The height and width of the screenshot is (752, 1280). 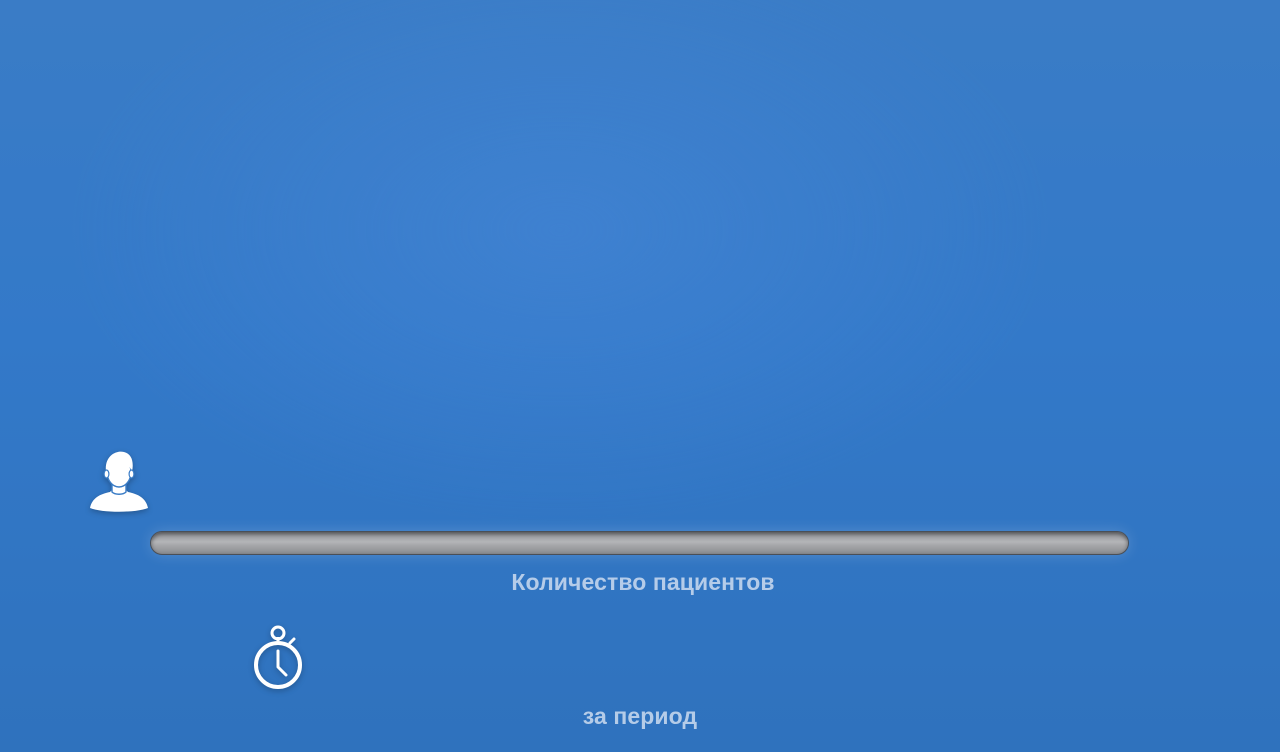 I want to click on stopwatch-icon, so click(x=278, y=657).